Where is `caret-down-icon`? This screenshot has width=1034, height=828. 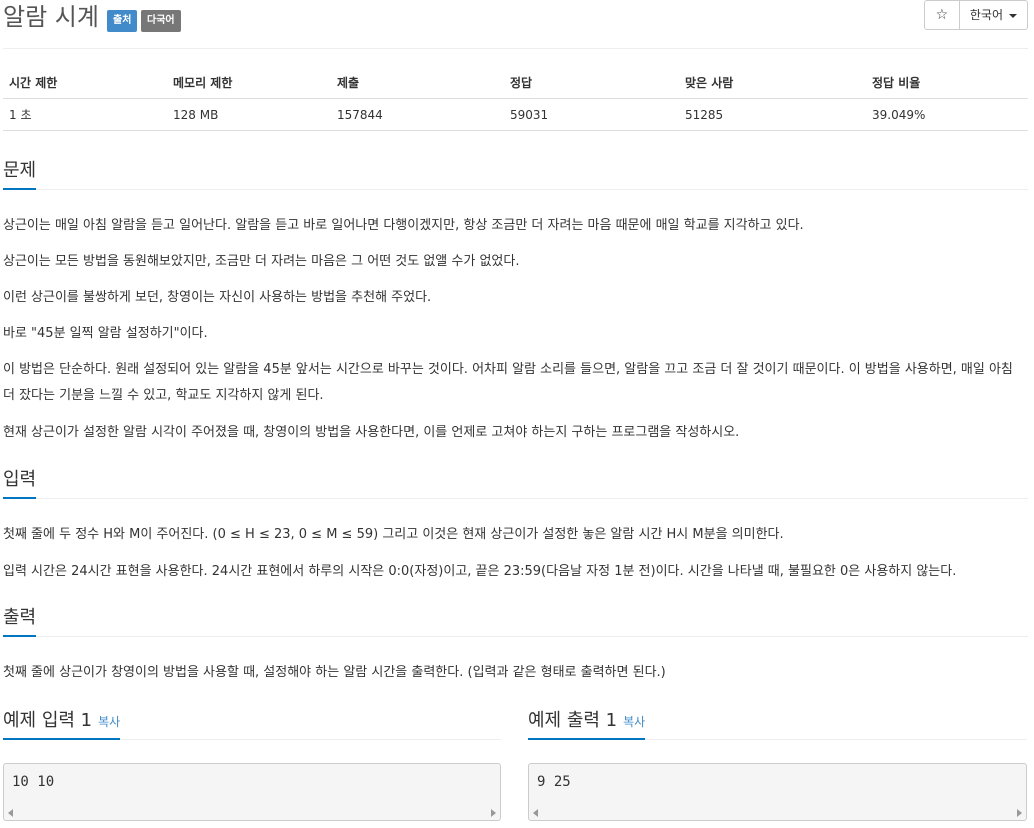 caret-down-icon is located at coordinates (1013, 15).